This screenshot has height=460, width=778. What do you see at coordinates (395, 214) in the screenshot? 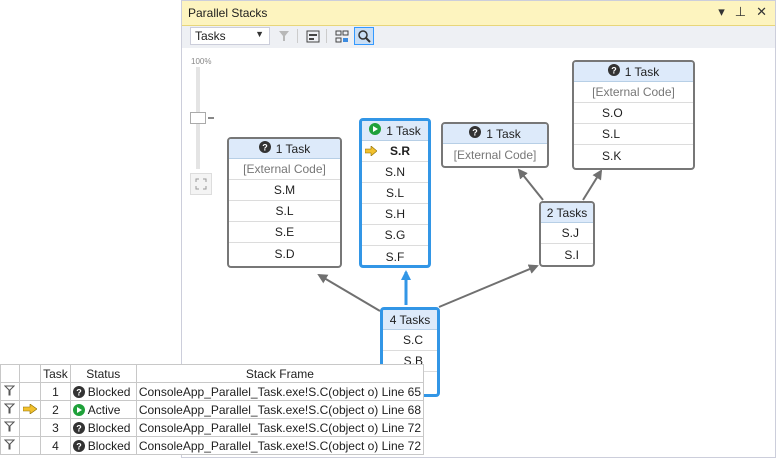
I see `stack-frame: S.H` at bounding box center [395, 214].